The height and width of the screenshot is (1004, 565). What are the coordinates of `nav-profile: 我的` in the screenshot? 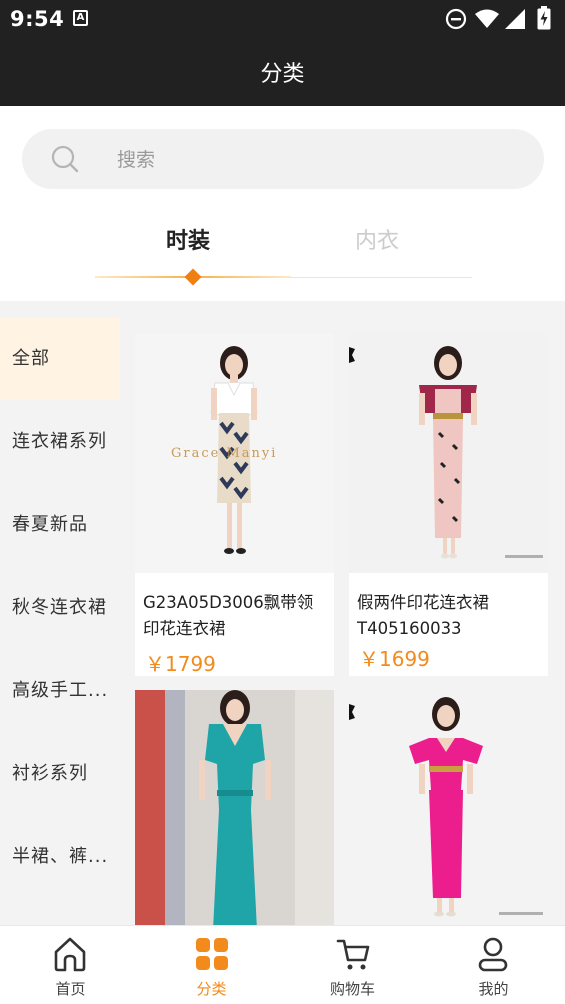 It's located at (493, 965).